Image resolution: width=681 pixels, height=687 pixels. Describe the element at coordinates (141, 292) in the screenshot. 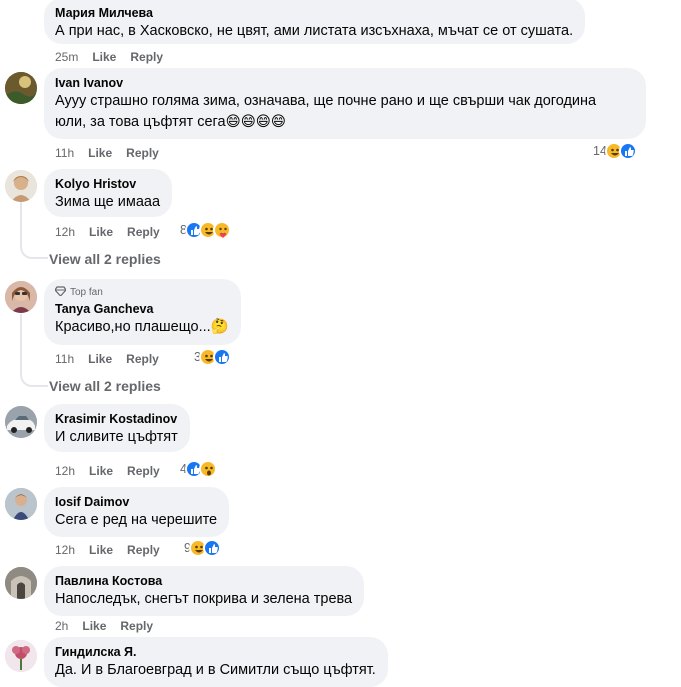

I see `top-fan-badge: Top fan` at that location.